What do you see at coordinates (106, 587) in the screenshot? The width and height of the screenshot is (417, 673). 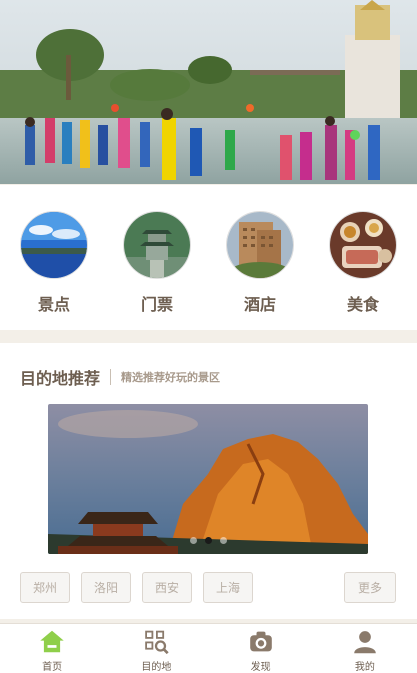 I see `city-chip-luoyang: 洛阳` at bounding box center [106, 587].